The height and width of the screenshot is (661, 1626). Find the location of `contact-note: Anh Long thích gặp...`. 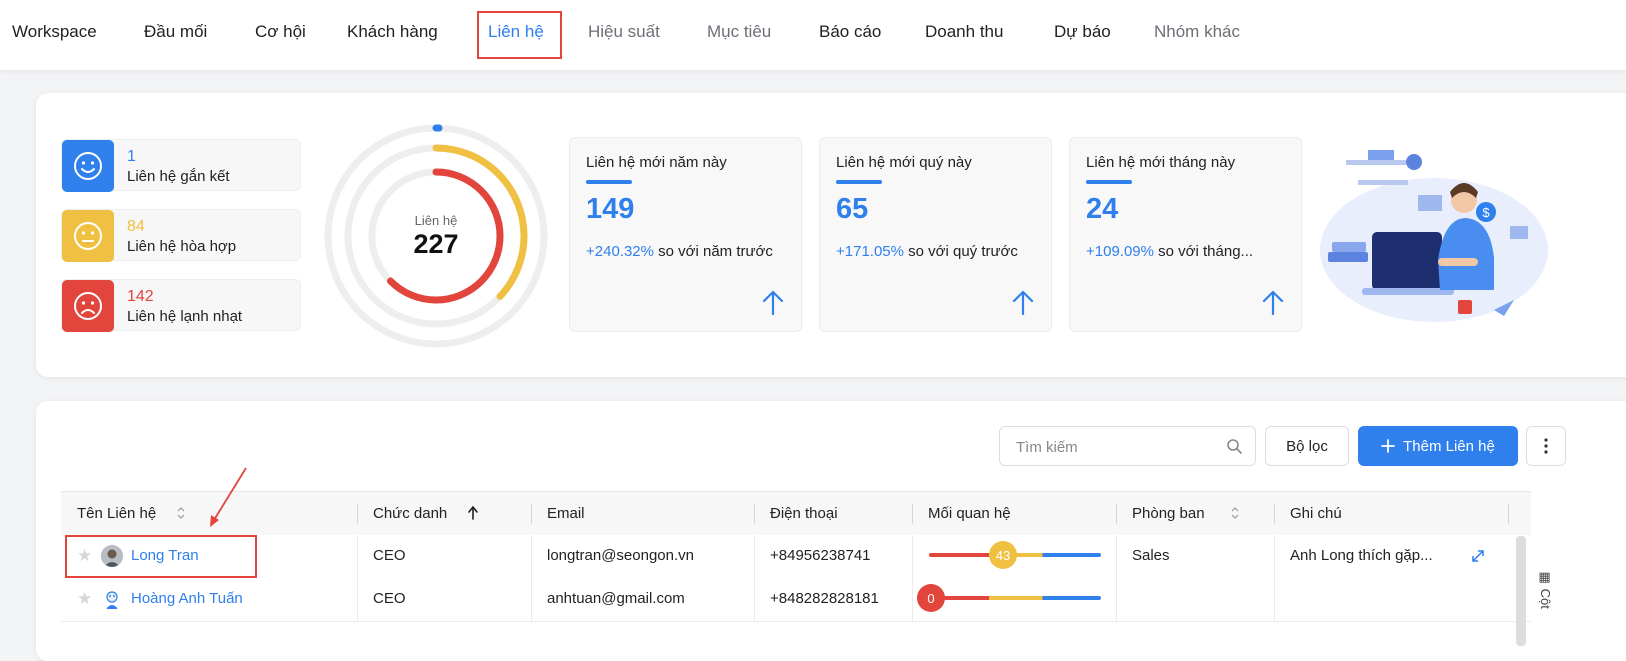

contact-note: Anh Long thích gặp... is located at coordinates (1361, 555).